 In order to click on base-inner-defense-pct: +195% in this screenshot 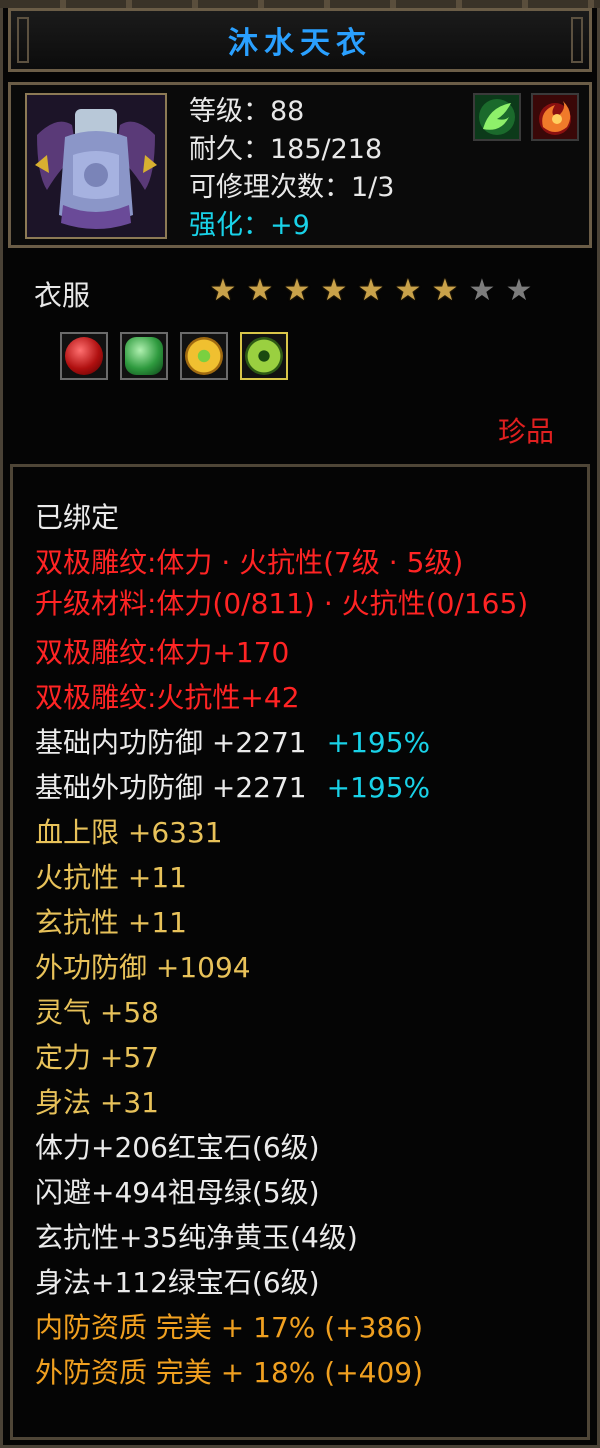, I will do `click(378, 742)`.